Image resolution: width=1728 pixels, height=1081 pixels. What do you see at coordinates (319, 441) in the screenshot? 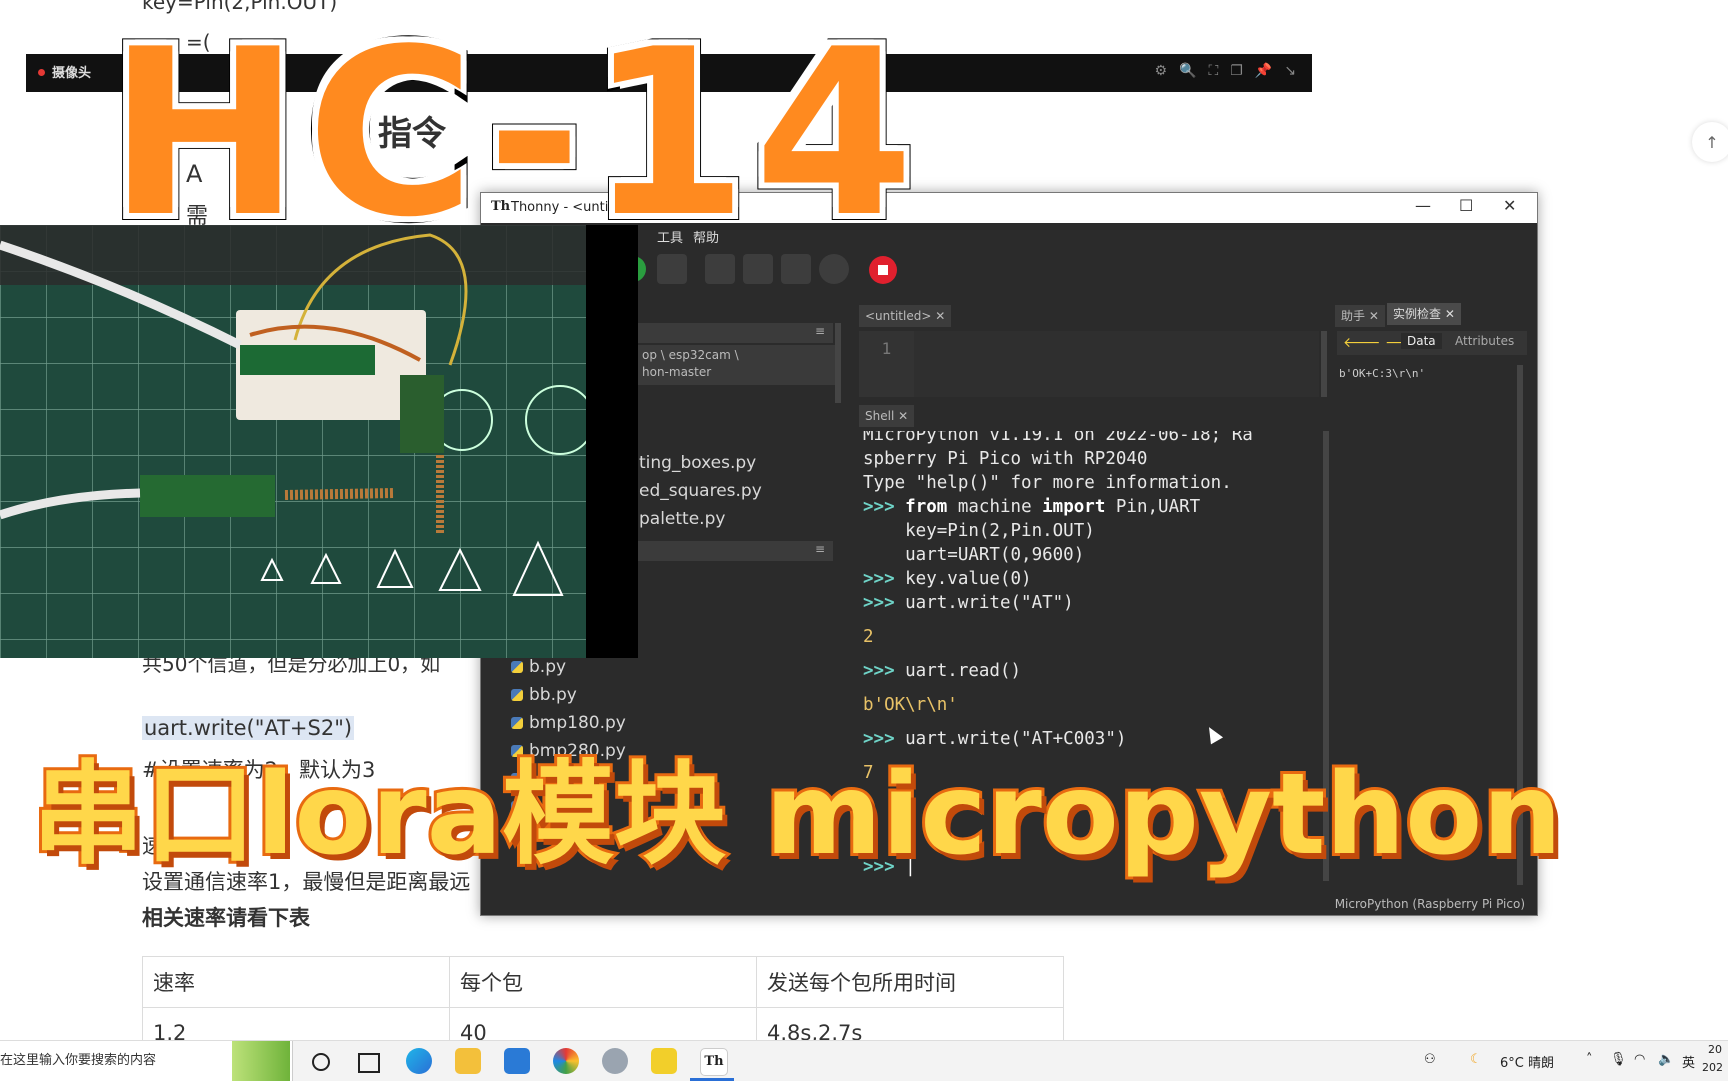
I see `hardware-photo-drawing` at bounding box center [319, 441].